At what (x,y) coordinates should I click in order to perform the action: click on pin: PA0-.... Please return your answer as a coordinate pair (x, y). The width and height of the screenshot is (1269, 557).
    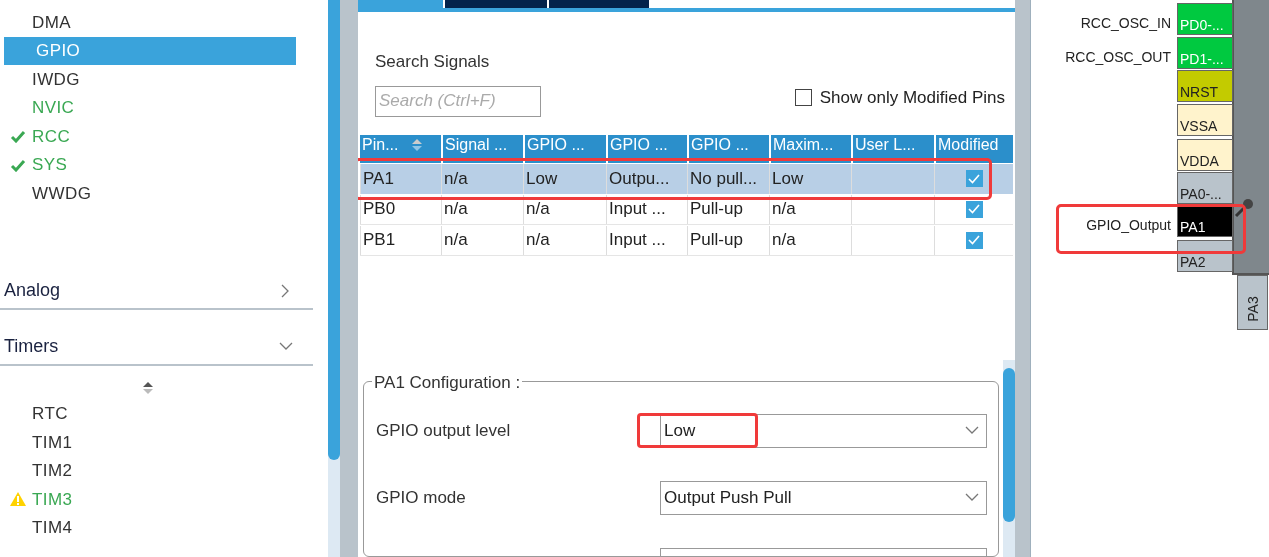
    Looking at the image, I should click on (1205, 188).